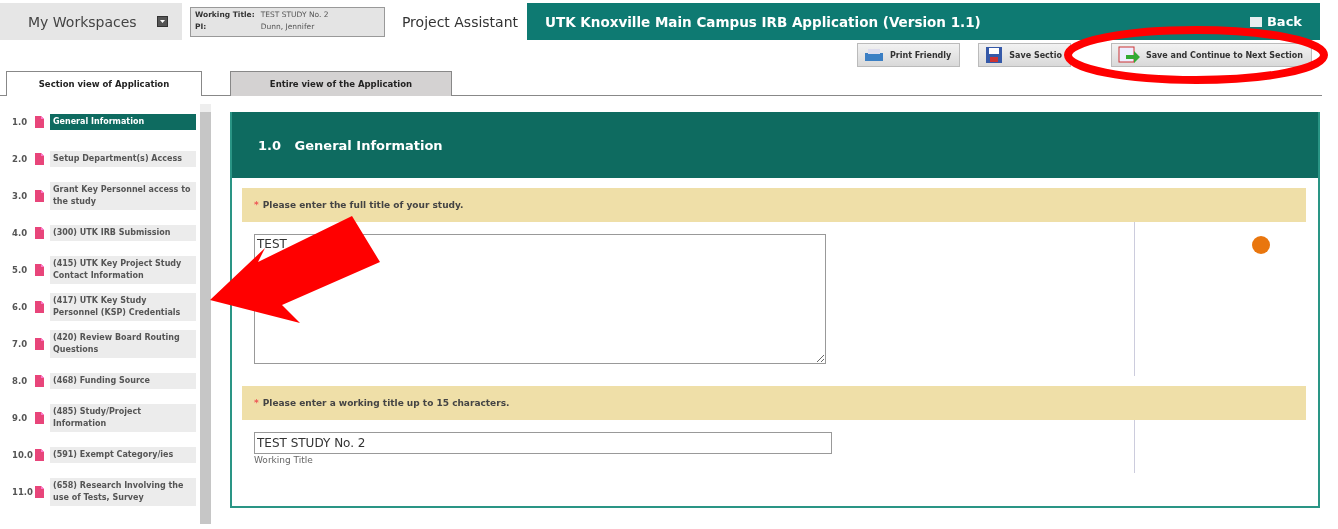 The height and width of the screenshot is (529, 1338). I want to click on toolbar-button: Print Friendly, so click(909, 55).